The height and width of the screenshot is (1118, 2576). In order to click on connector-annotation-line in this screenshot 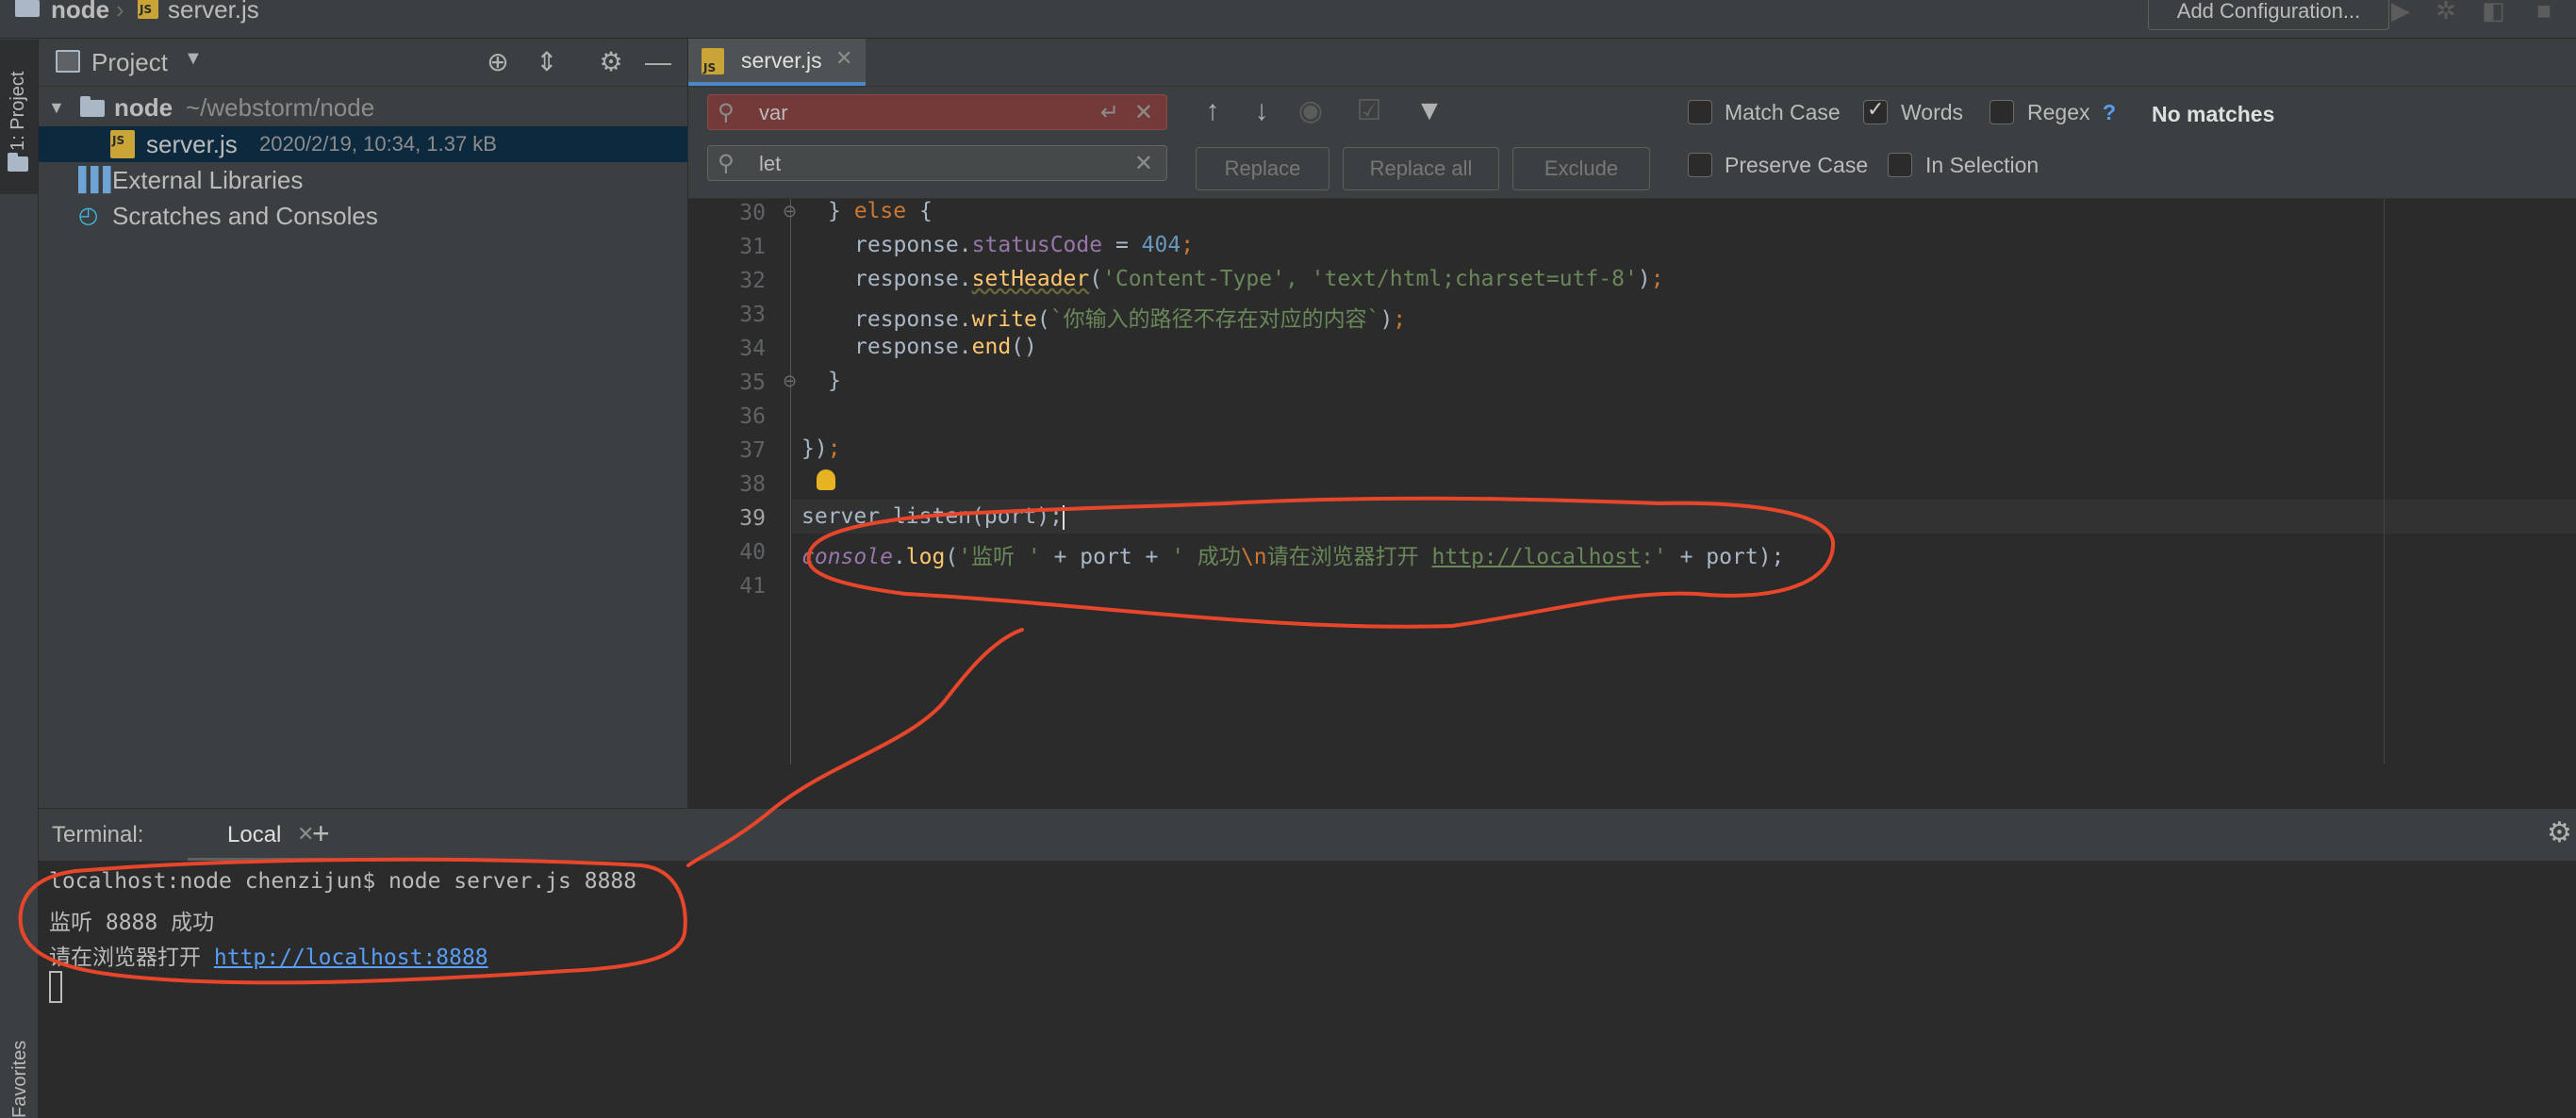, I will do `click(855, 747)`.